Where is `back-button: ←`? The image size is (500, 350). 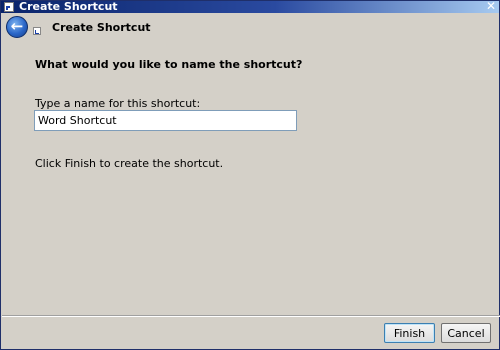
back-button: ← is located at coordinates (17, 27).